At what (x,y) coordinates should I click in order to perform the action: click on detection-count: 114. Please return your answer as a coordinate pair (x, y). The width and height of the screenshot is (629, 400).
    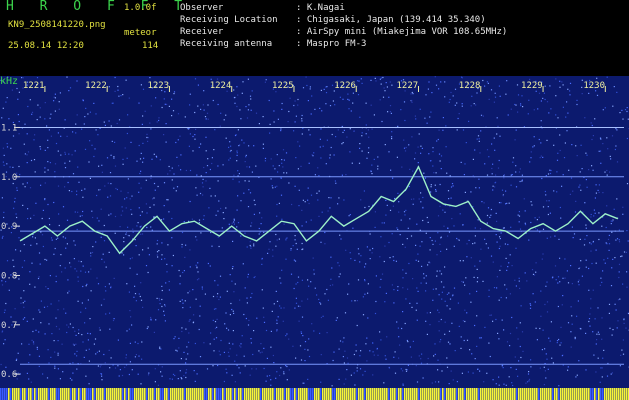
    Looking at the image, I should click on (150, 46).